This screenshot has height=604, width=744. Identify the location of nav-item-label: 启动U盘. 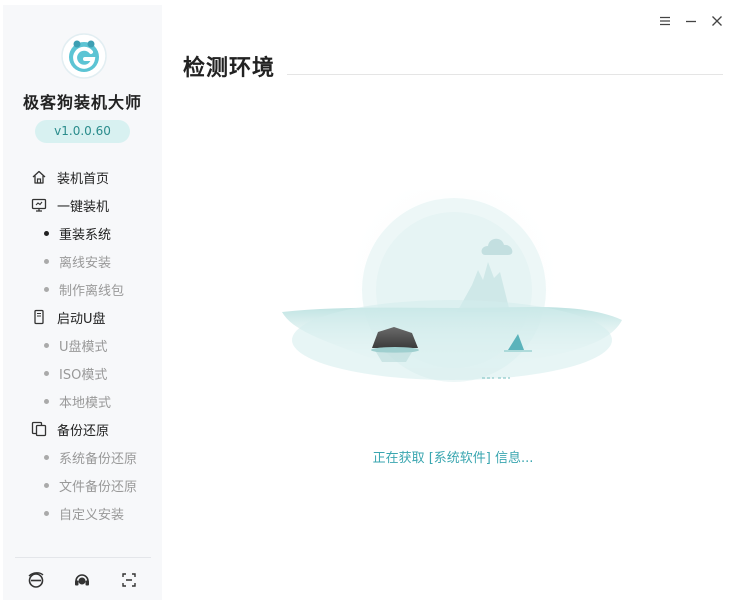
(81, 319).